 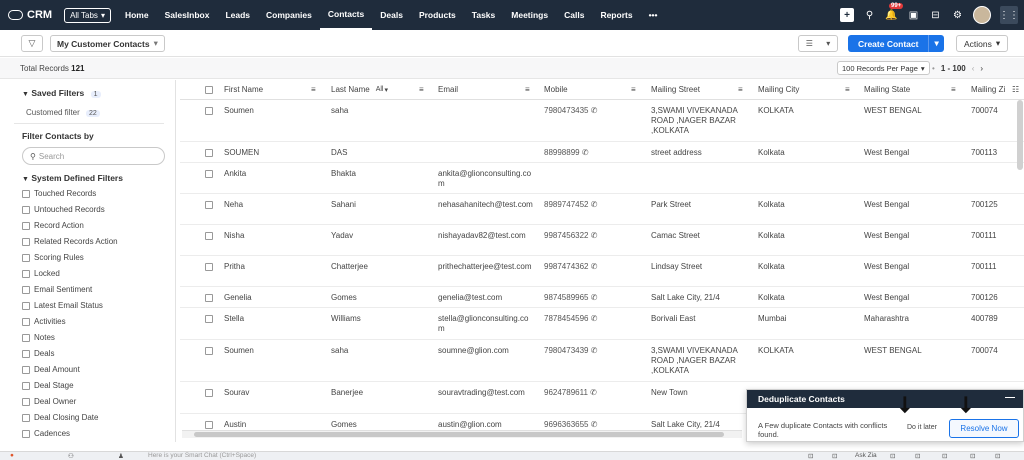 I want to click on cell-email: austin@glion.com, so click(x=485, y=425).